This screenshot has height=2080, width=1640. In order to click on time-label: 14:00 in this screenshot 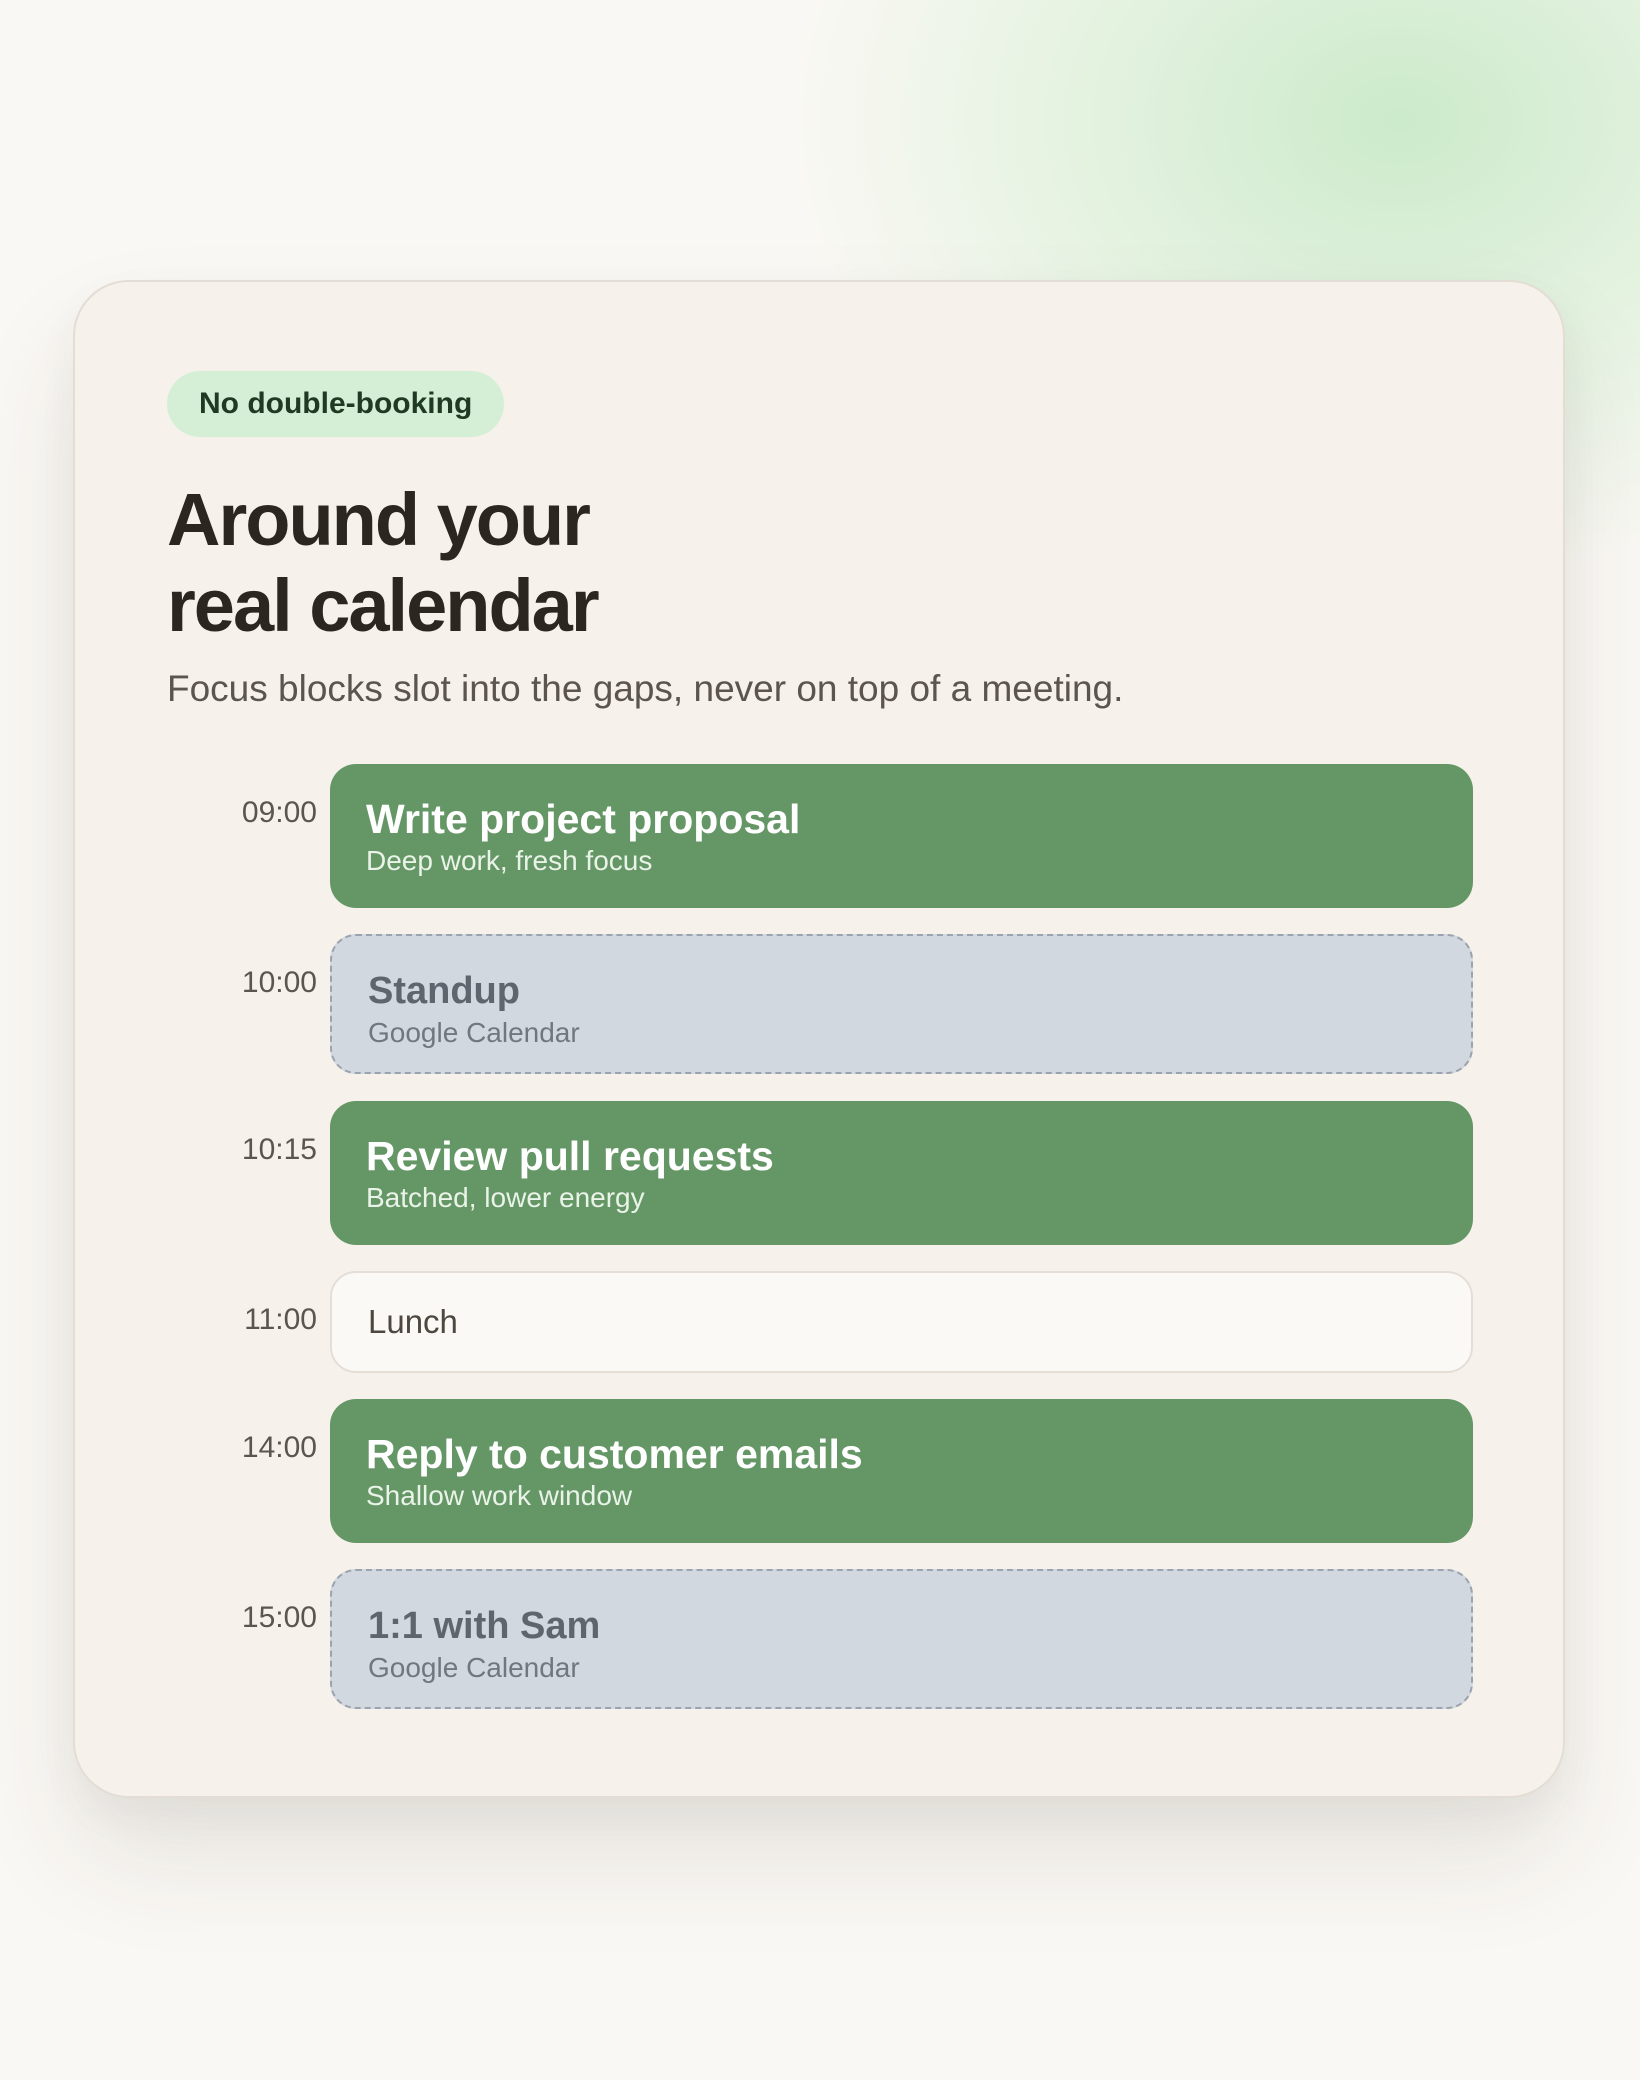, I will do `click(279, 1447)`.